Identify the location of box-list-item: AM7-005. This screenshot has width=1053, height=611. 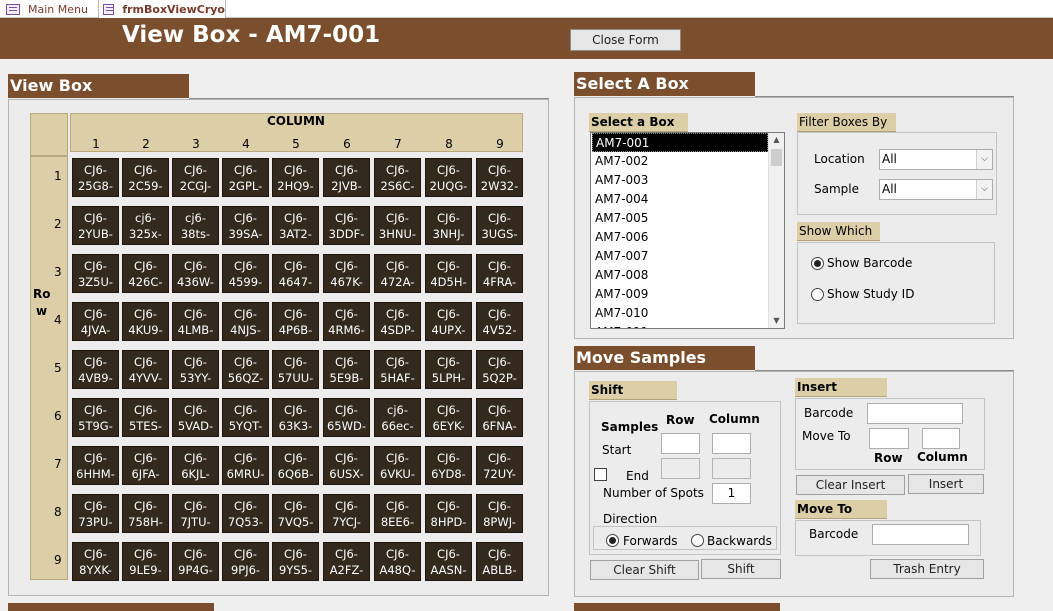
(680, 218).